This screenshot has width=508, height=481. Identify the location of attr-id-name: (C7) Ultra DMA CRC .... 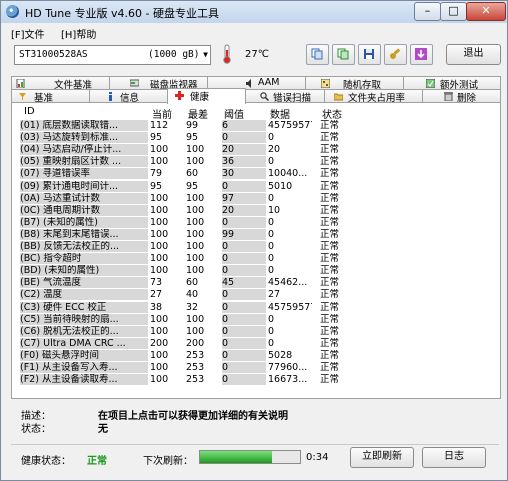
(84, 343).